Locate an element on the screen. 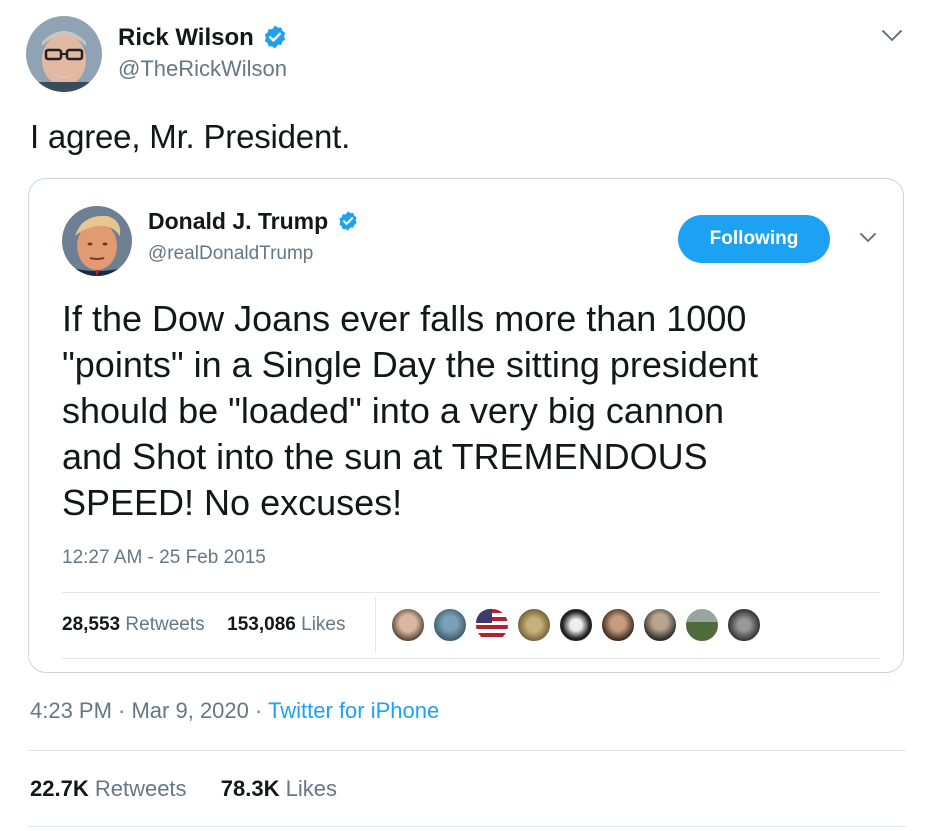  quoted-retweets-count: 28,553 is located at coordinates (91, 624).